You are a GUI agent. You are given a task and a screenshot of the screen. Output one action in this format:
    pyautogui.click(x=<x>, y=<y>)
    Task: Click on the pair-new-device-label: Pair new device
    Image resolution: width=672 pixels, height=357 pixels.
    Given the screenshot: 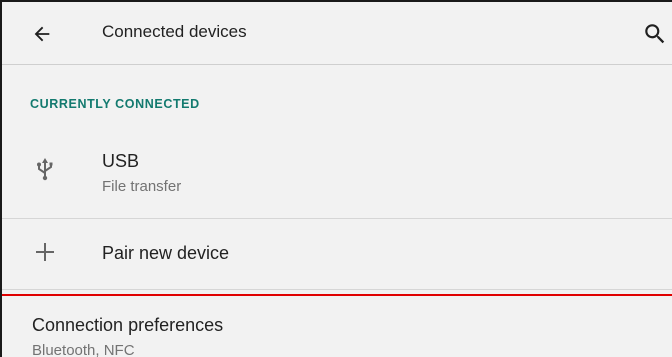 What is the action you would take?
    pyautogui.click(x=166, y=253)
    